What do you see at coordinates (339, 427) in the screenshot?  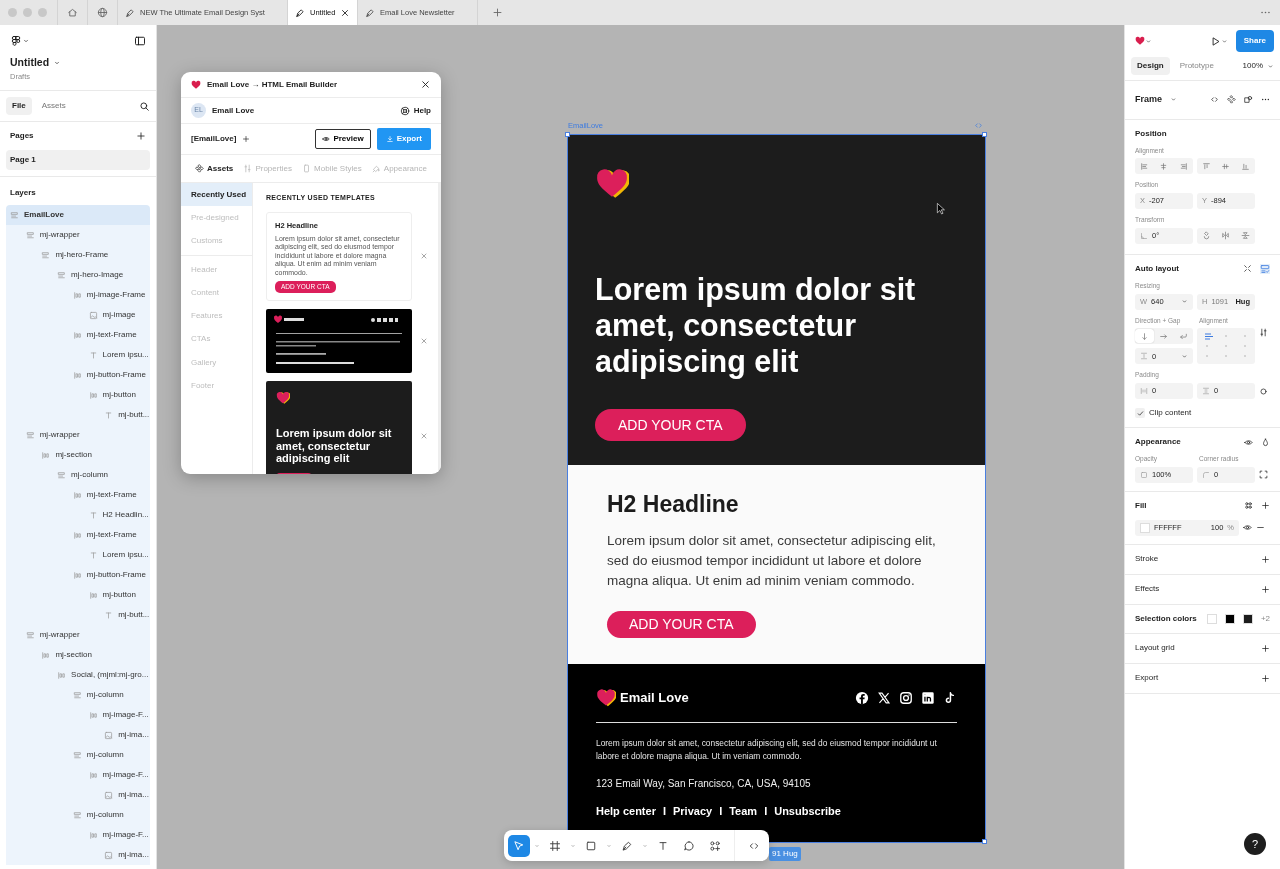 I see `template-card: Lorem ipsum dolor sit amet, consectetur adipiscing elit` at bounding box center [339, 427].